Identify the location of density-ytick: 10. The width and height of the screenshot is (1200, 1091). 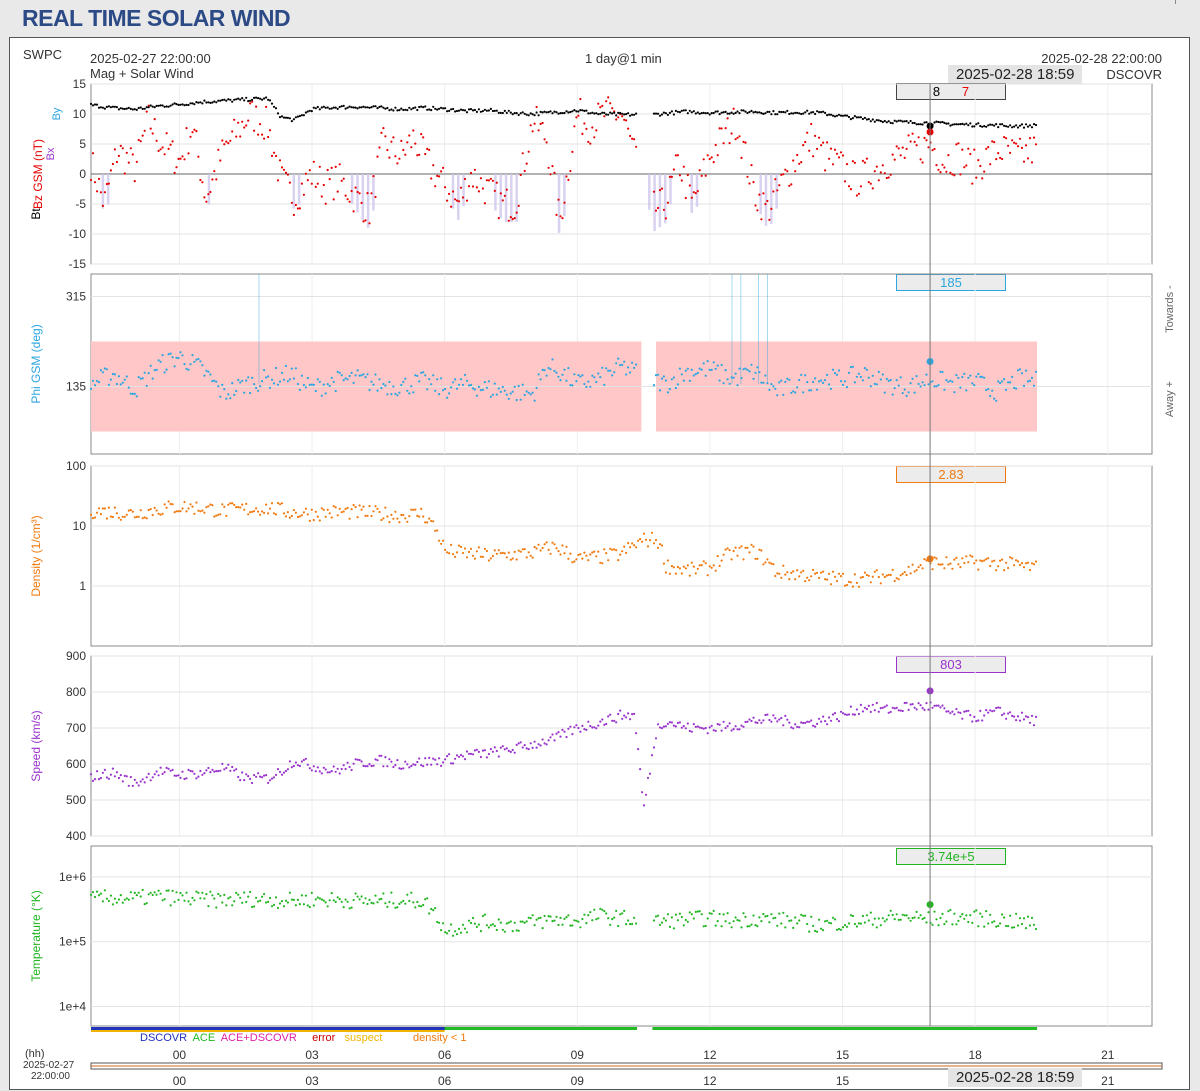
(80, 526).